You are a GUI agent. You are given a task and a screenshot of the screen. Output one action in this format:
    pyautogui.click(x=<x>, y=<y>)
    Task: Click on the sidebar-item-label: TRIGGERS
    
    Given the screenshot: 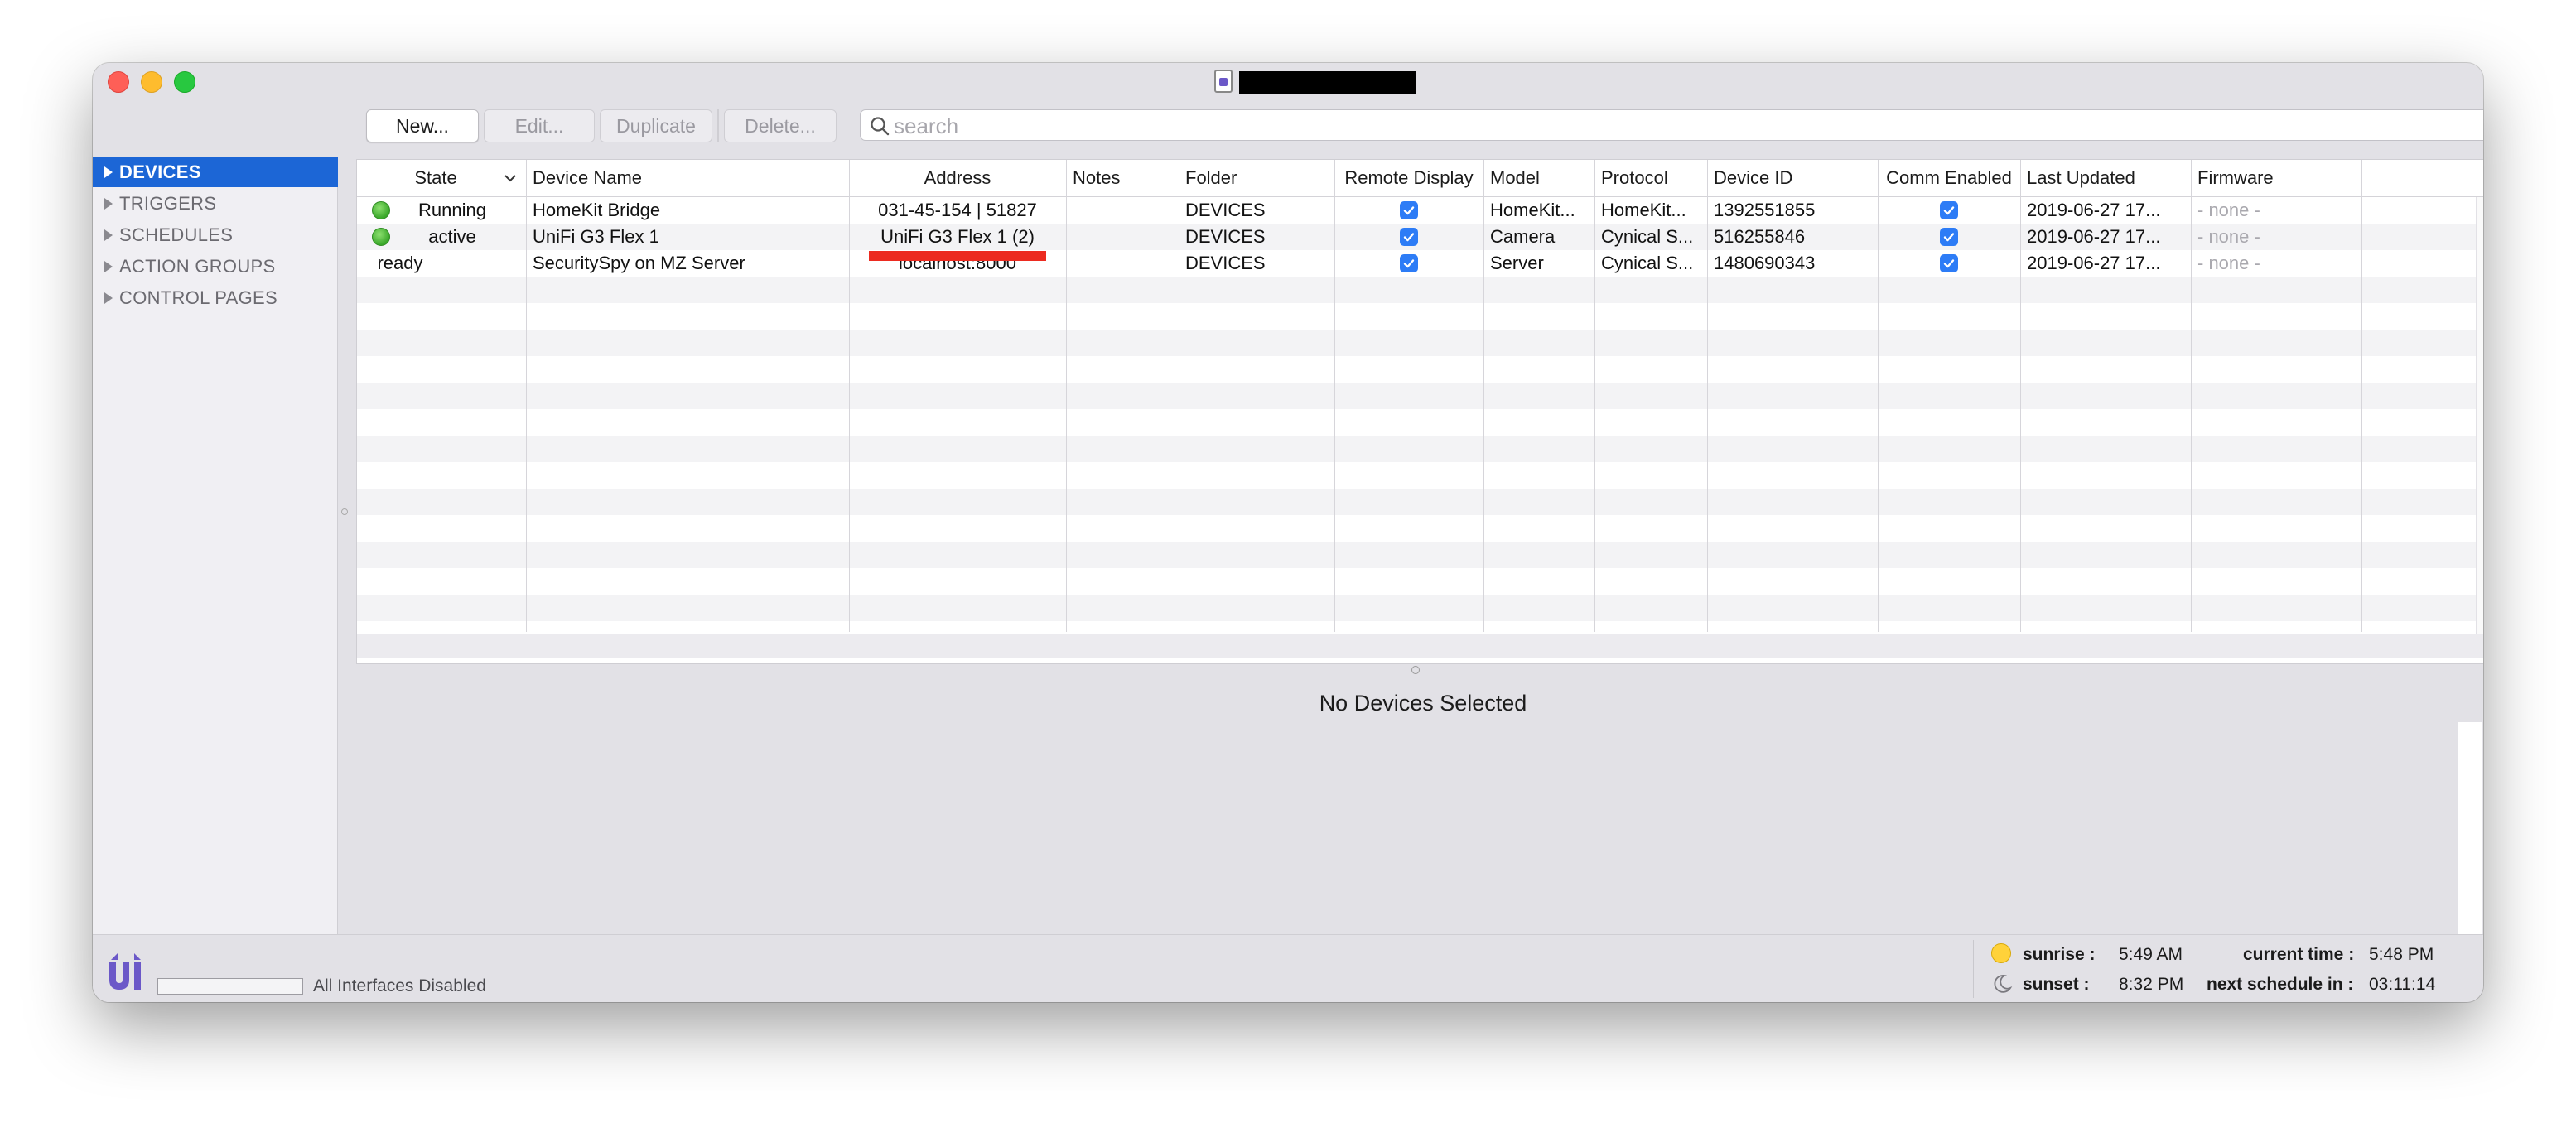 What is the action you would take?
    pyautogui.click(x=168, y=204)
    